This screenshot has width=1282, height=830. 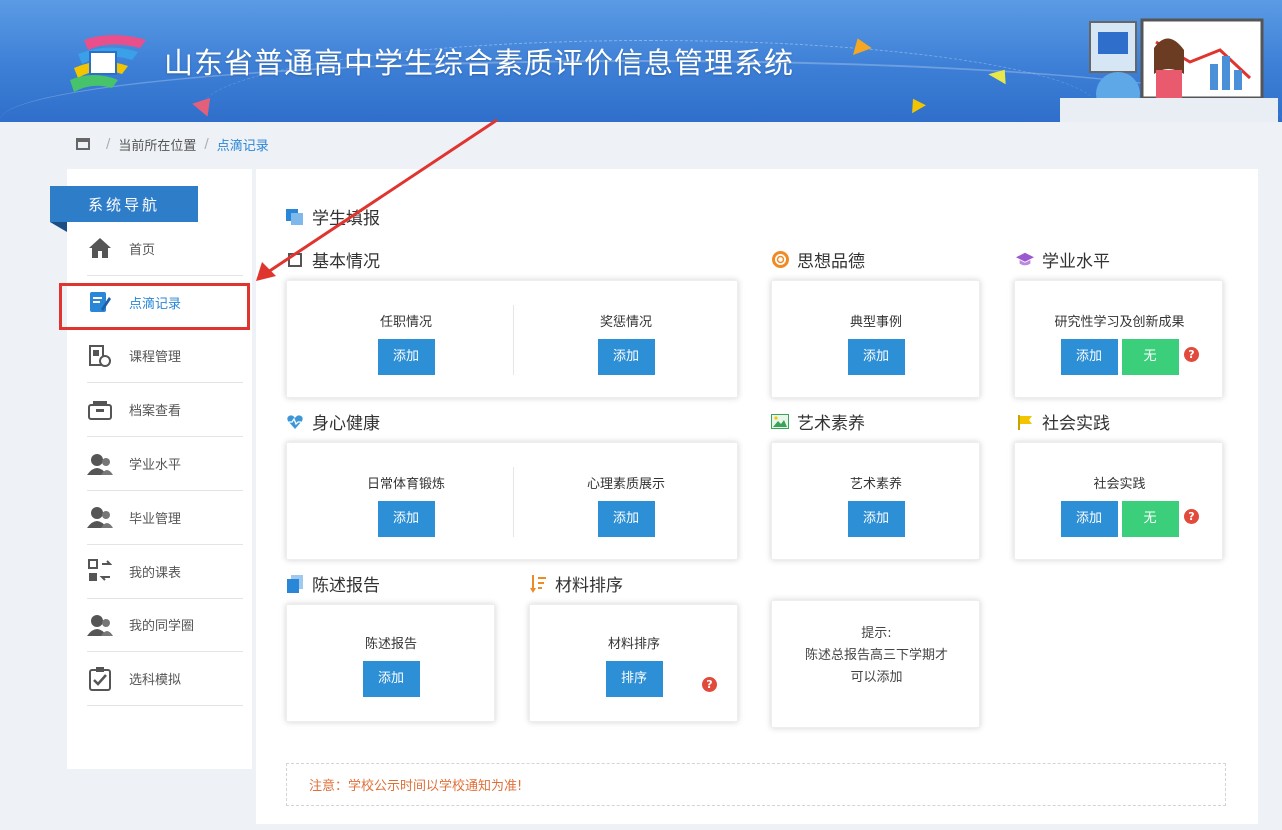 What do you see at coordinates (100, 248) in the screenshot?
I see `home-icon` at bounding box center [100, 248].